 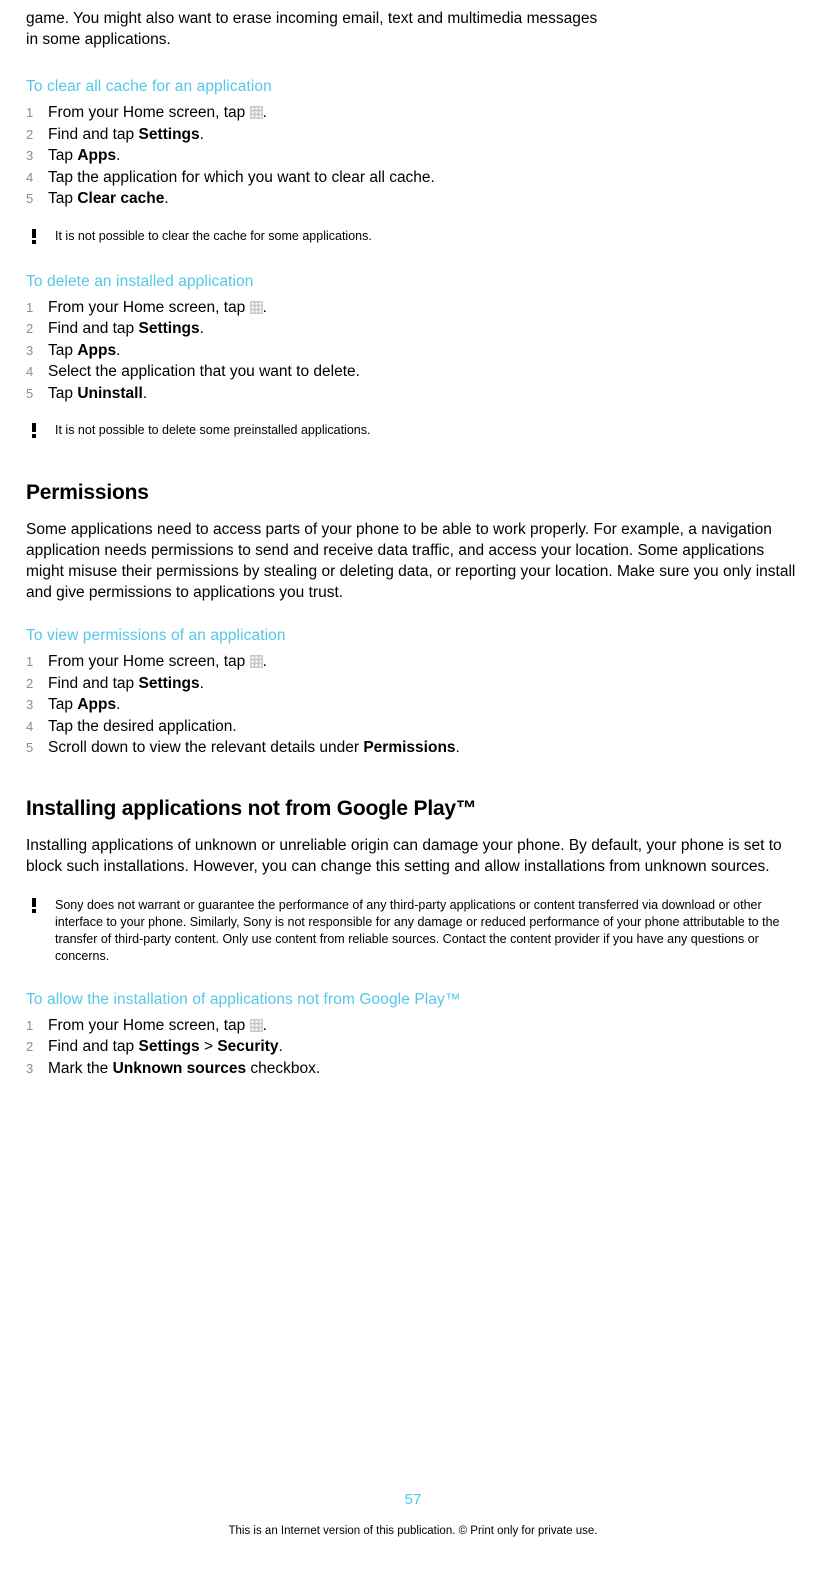 What do you see at coordinates (121, 198) in the screenshot?
I see `ui-label: Clear cache` at bounding box center [121, 198].